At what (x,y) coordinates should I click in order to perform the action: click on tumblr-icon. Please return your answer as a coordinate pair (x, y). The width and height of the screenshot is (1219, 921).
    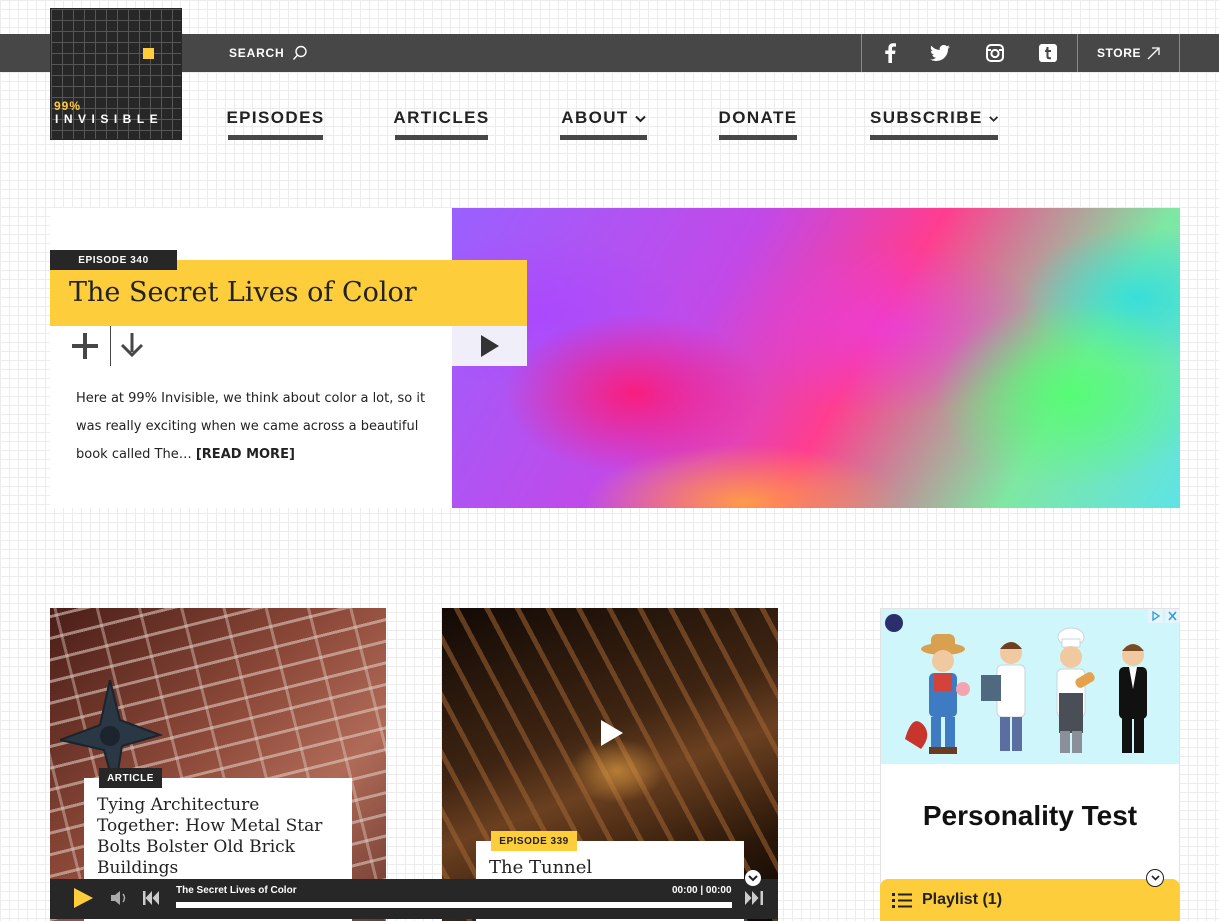
    Looking at the image, I should click on (1048, 53).